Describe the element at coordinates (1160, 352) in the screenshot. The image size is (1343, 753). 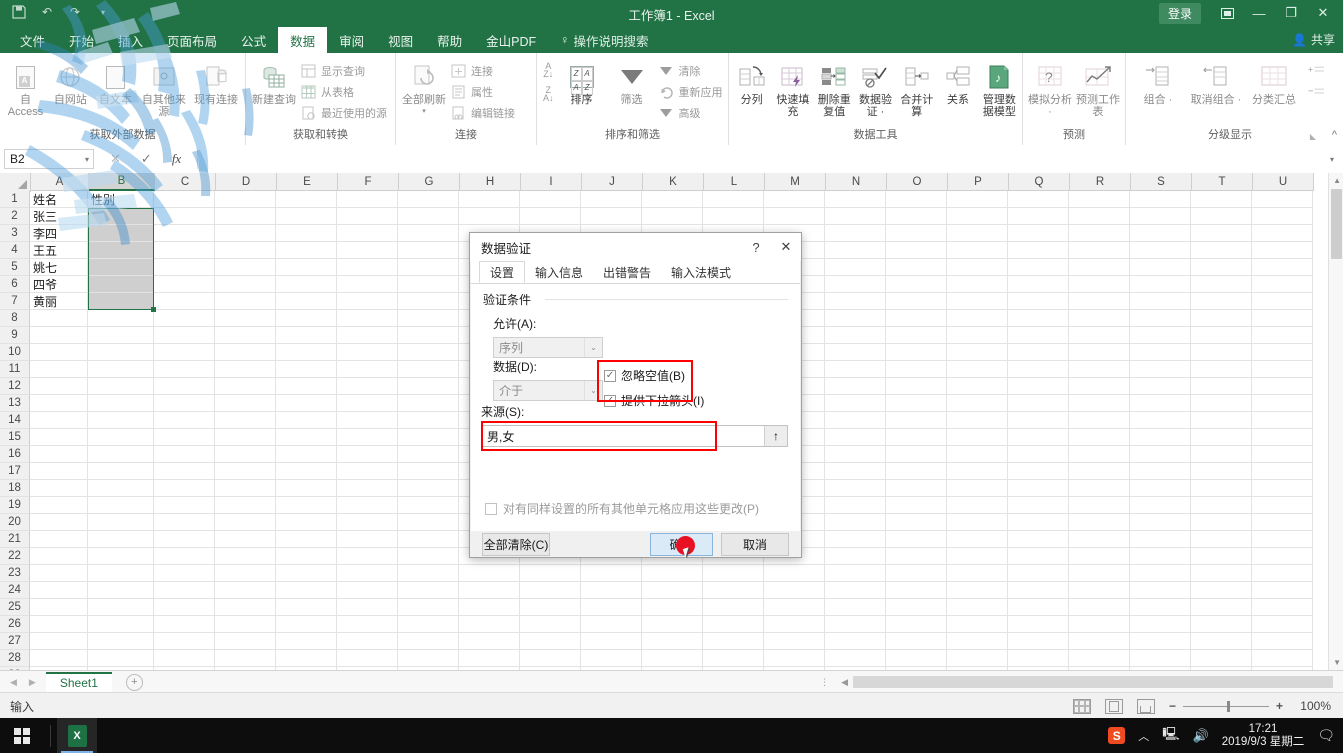
I see `cell-S10` at that location.